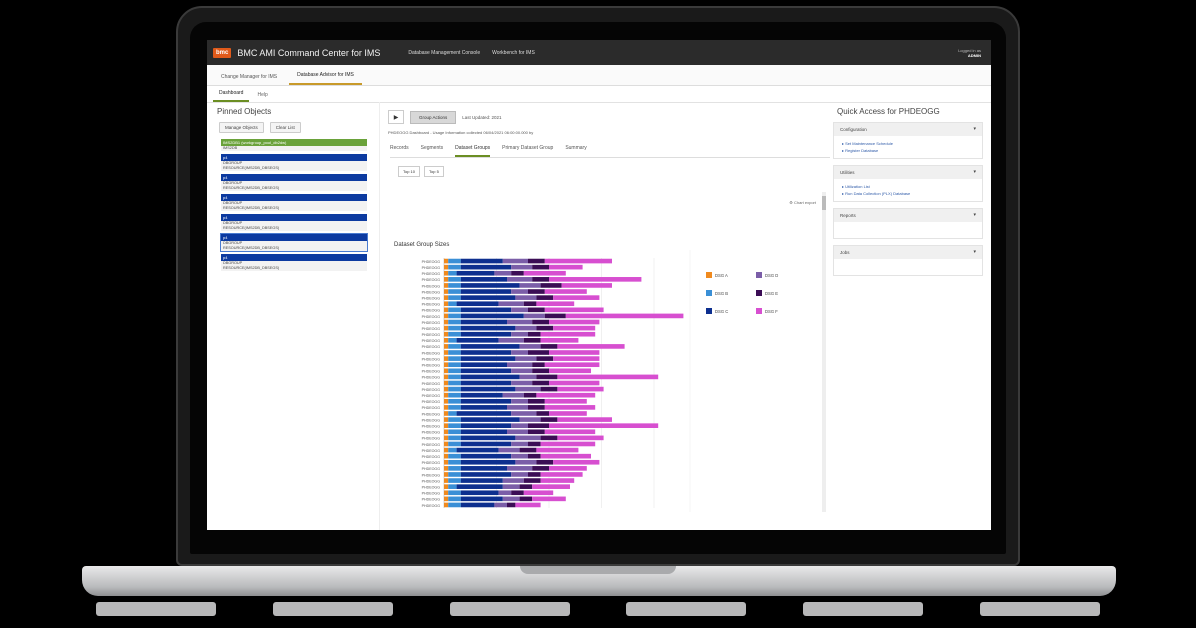 This screenshot has height=628, width=1196. Describe the element at coordinates (434, 171) in the screenshot. I see `top-5-button: Top 5` at that location.